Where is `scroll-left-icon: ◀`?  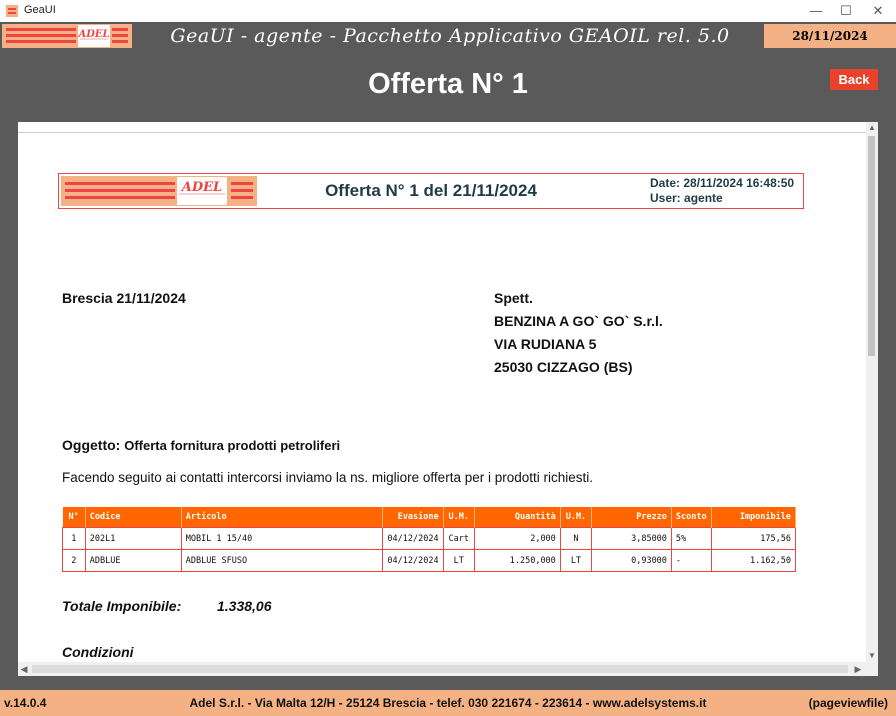 scroll-left-icon: ◀ is located at coordinates (24, 669).